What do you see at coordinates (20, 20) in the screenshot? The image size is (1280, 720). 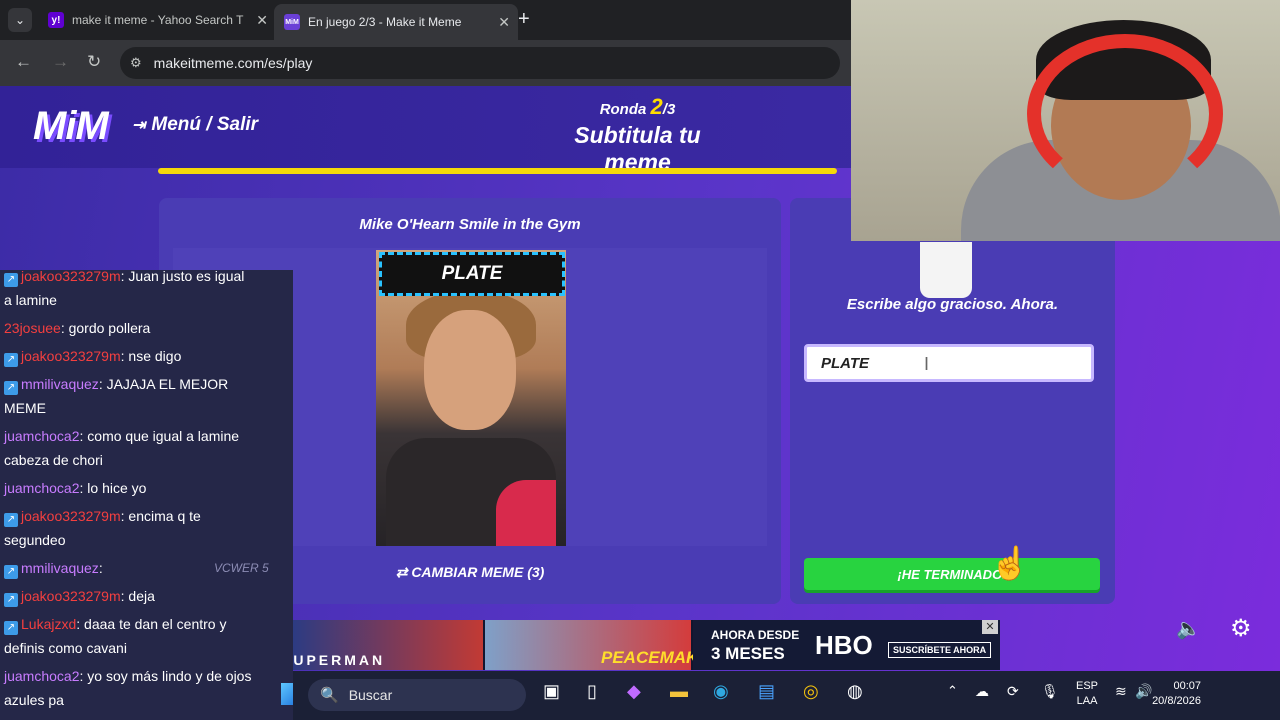 I see `tab-search-chevron-icon: ⌄` at bounding box center [20, 20].